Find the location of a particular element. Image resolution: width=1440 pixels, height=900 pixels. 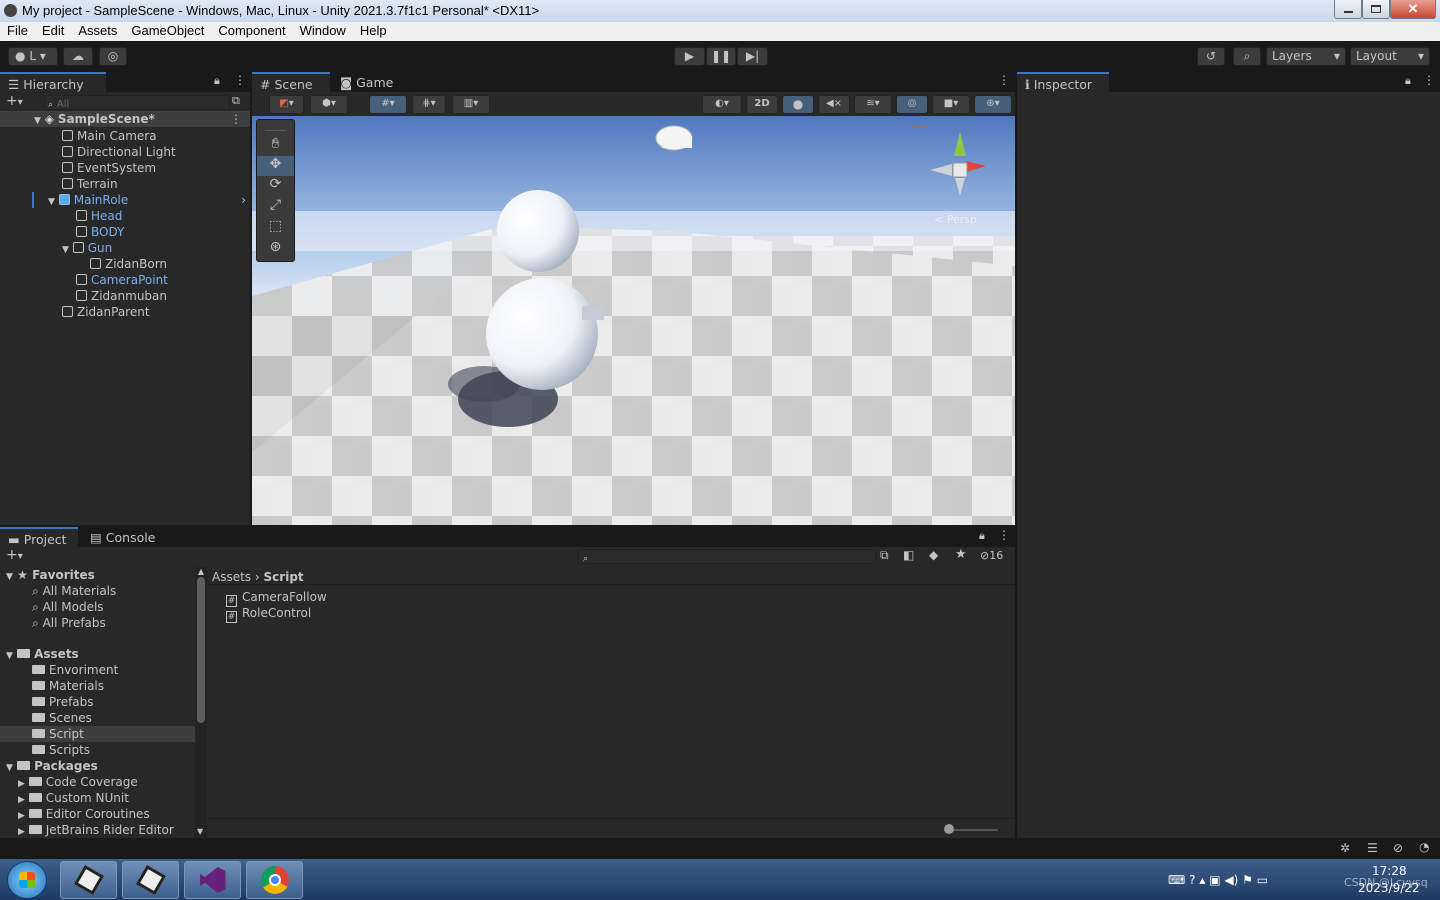

bug-icon: ✲ is located at coordinates (1345, 848).